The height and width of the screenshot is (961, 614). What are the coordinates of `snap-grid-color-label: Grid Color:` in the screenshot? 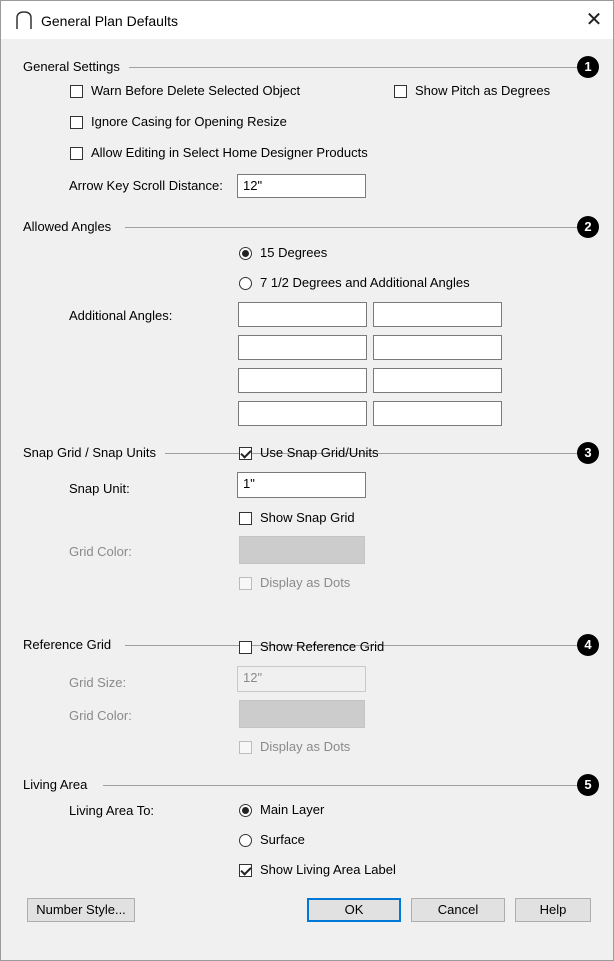 It's located at (100, 551).